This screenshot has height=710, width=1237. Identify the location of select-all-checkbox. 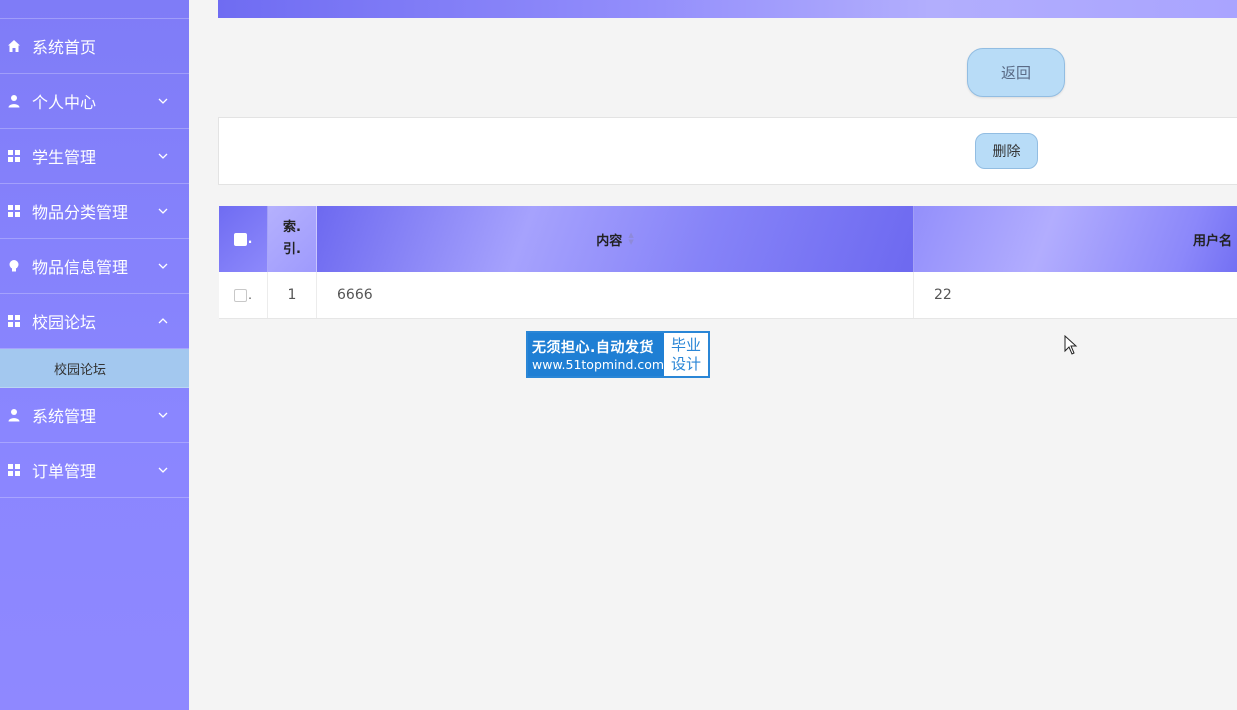
(240, 239).